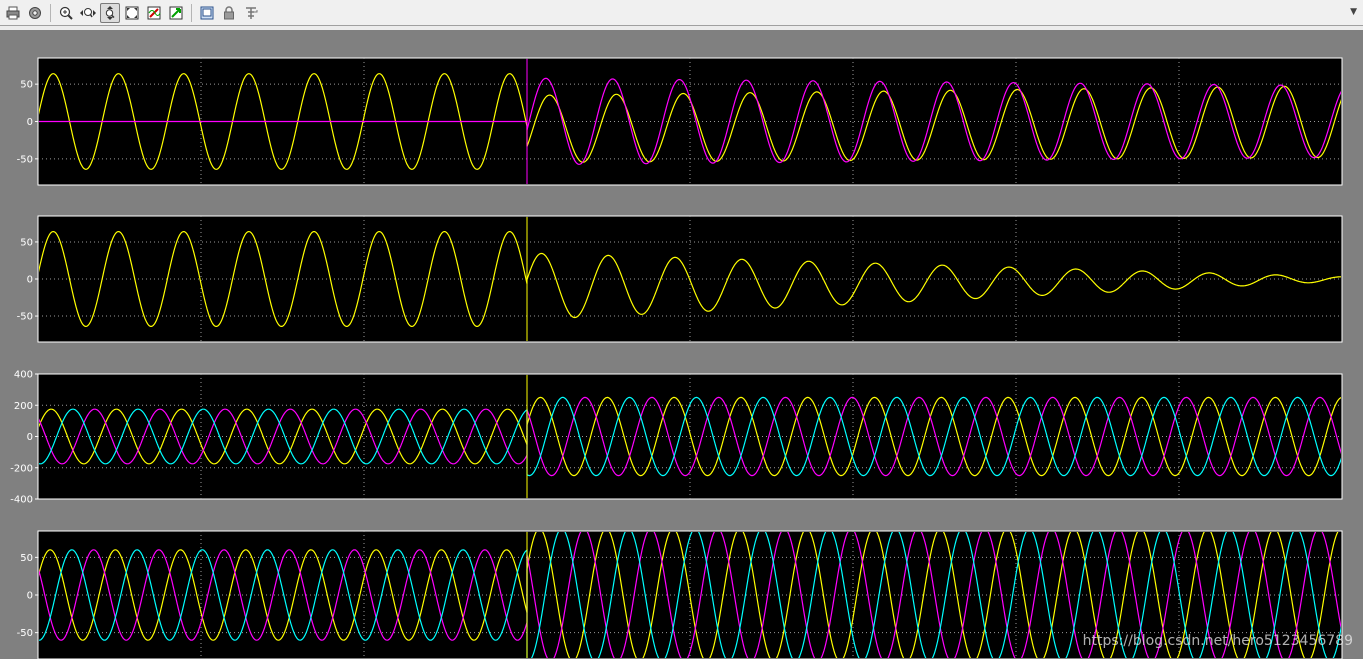 This screenshot has height=659, width=1363. Describe the element at coordinates (21, 500) in the screenshot. I see `y-tick-label: -400` at that location.